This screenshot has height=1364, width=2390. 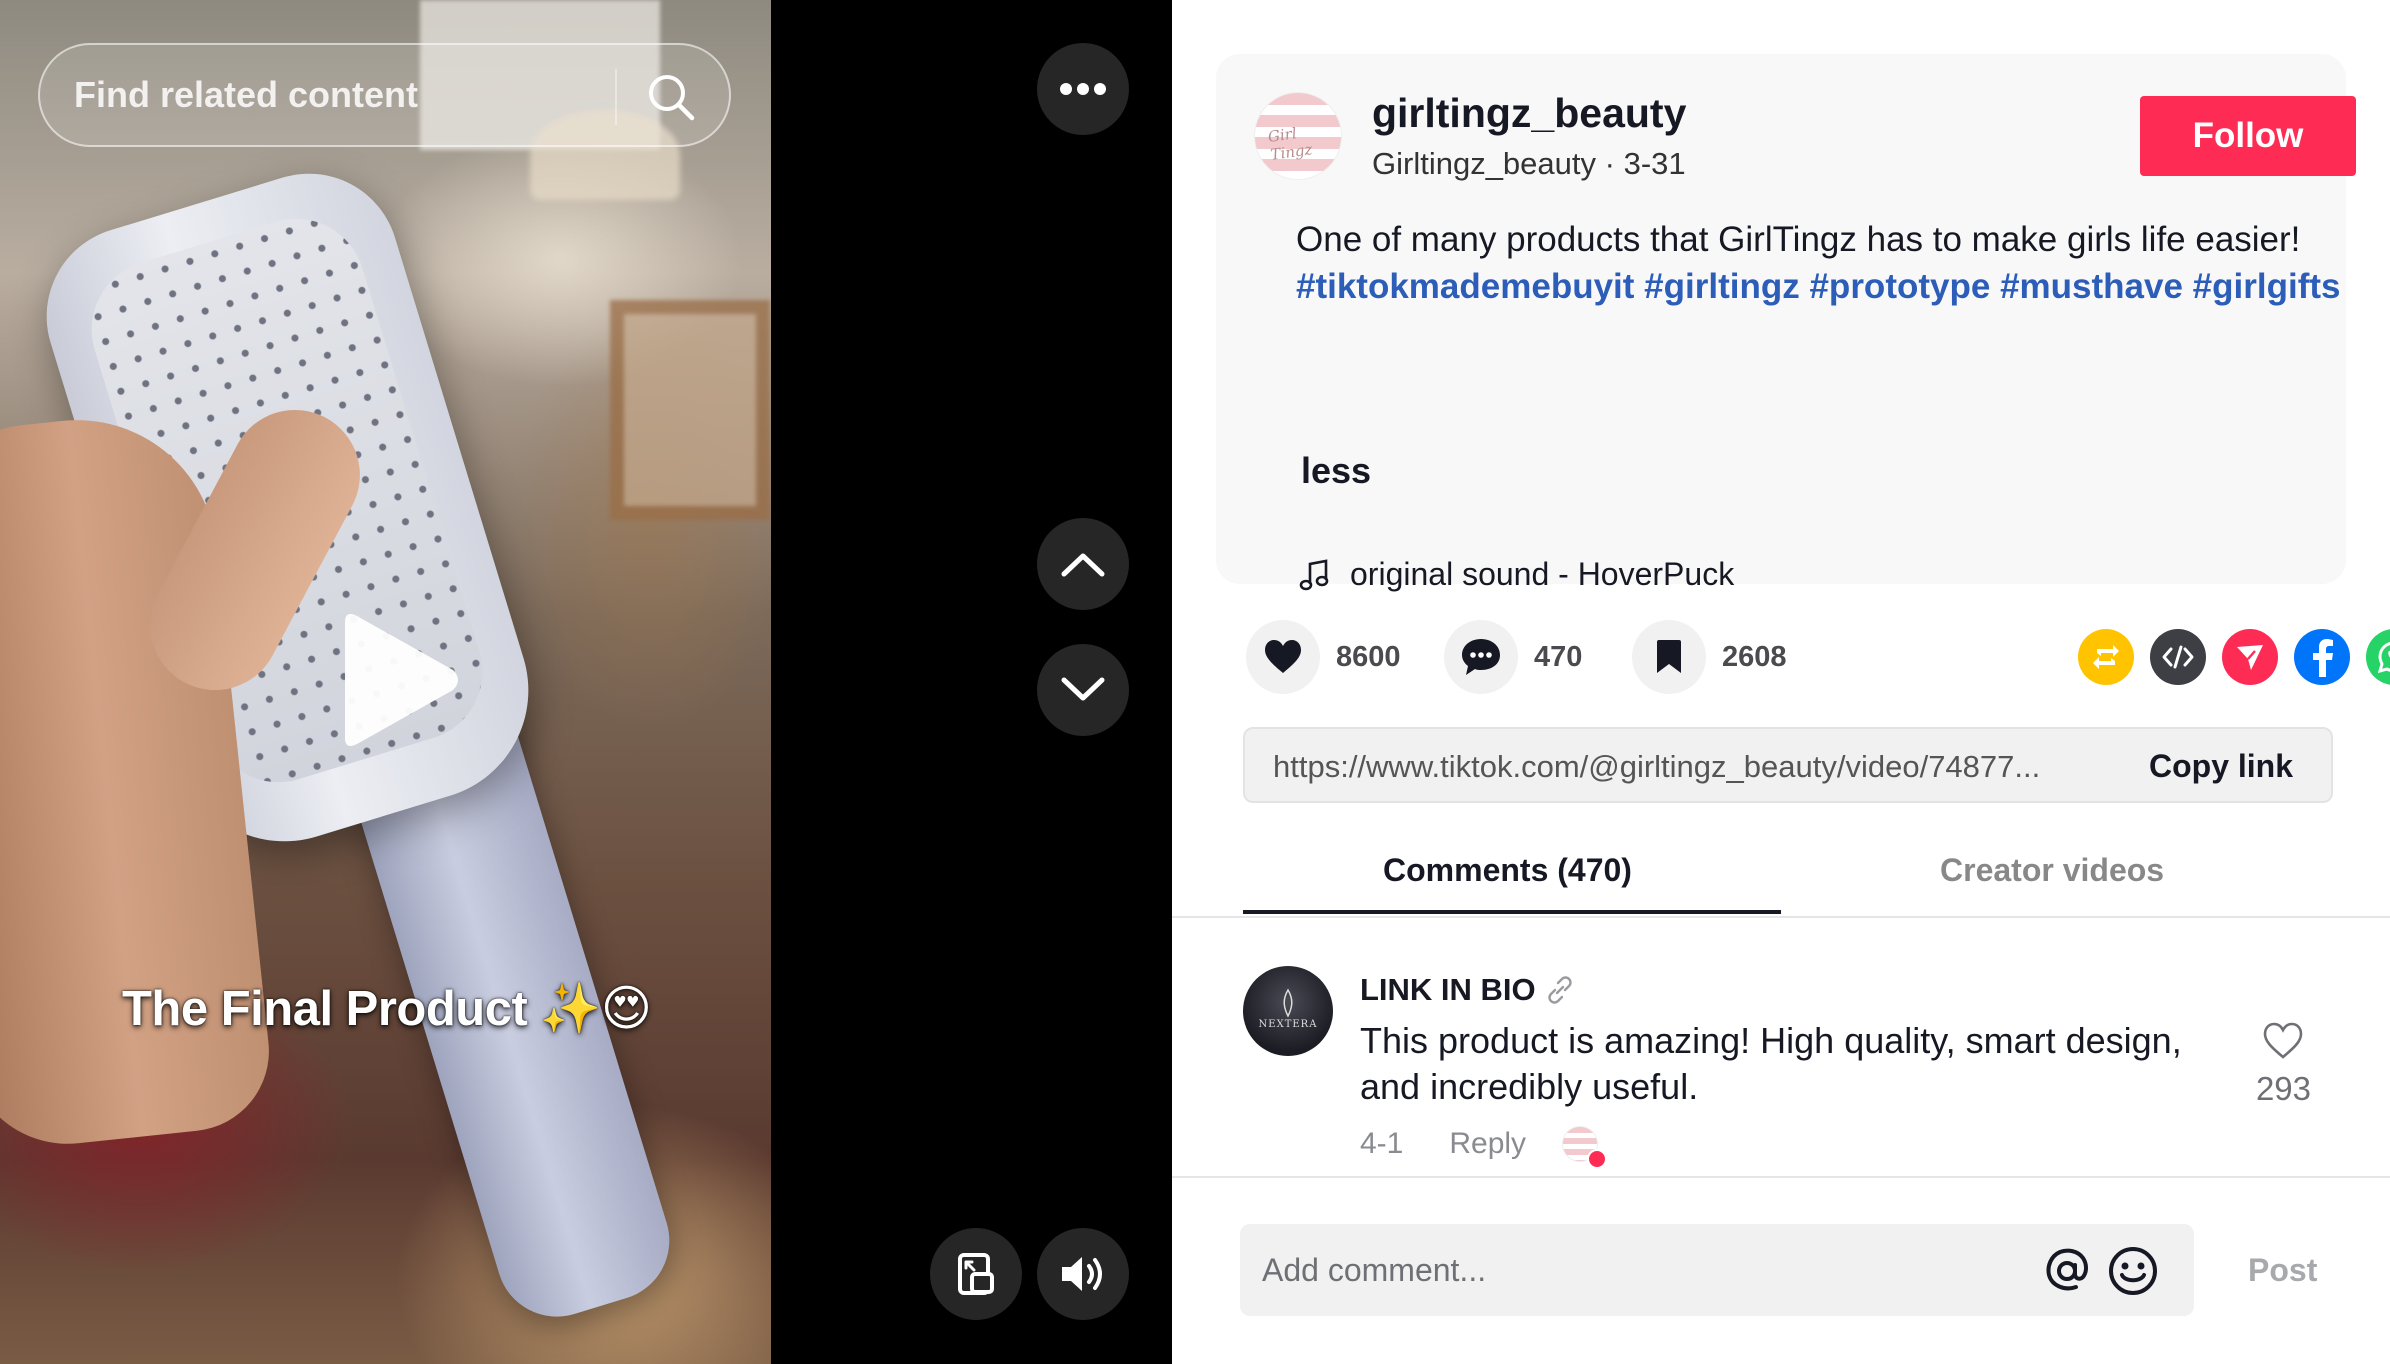 I want to click on facebook-icon, so click(x=2323, y=658).